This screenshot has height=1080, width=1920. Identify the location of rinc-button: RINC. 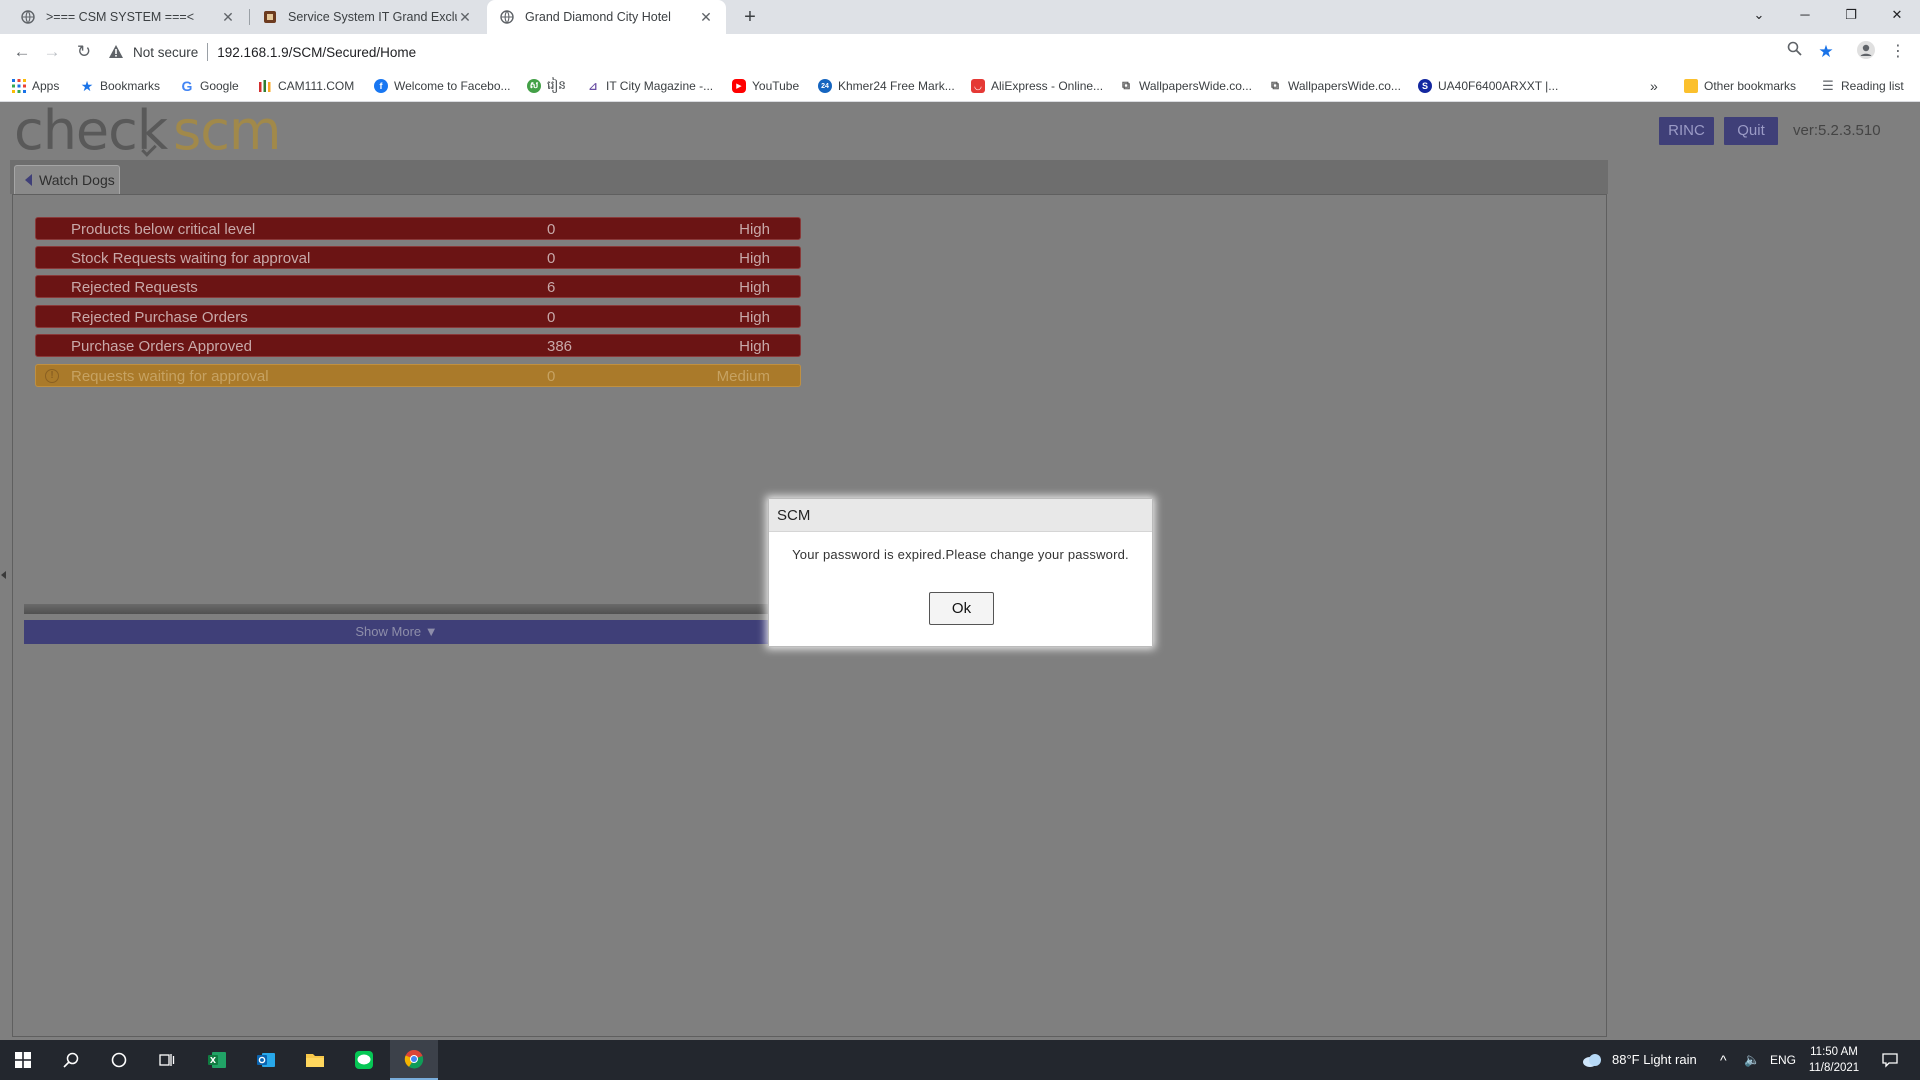
(1686, 131).